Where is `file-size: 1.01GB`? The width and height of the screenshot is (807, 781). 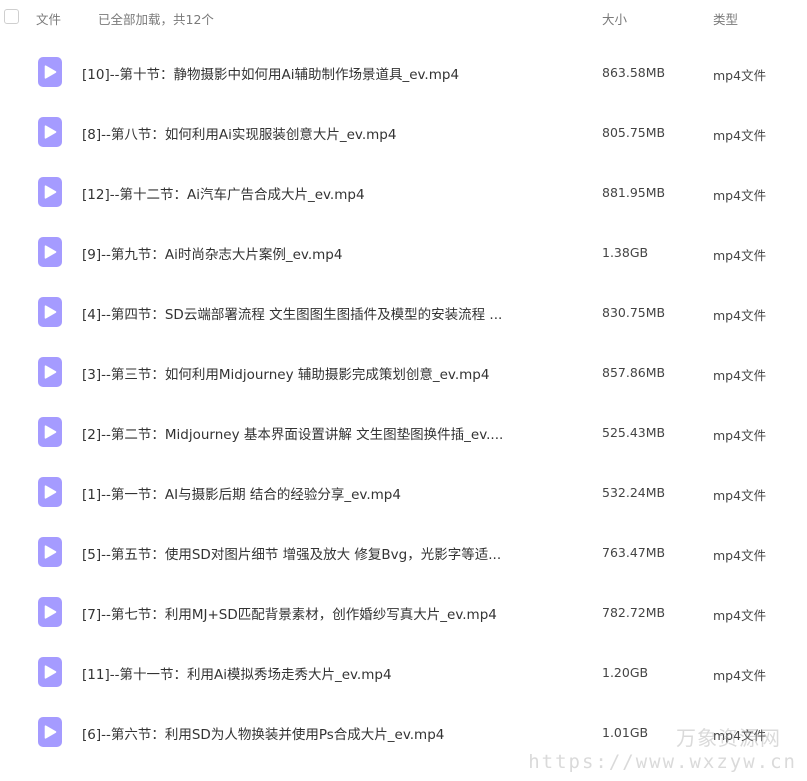
file-size: 1.01GB is located at coordinates (625, 732).